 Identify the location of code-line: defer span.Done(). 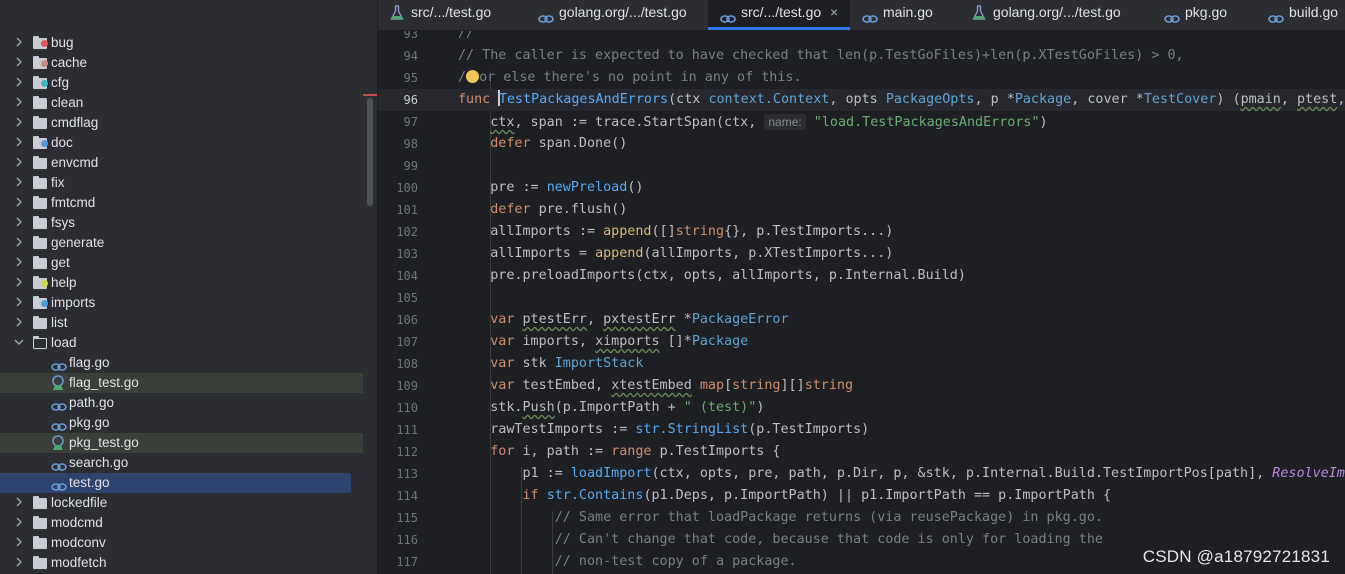
(542, 144).